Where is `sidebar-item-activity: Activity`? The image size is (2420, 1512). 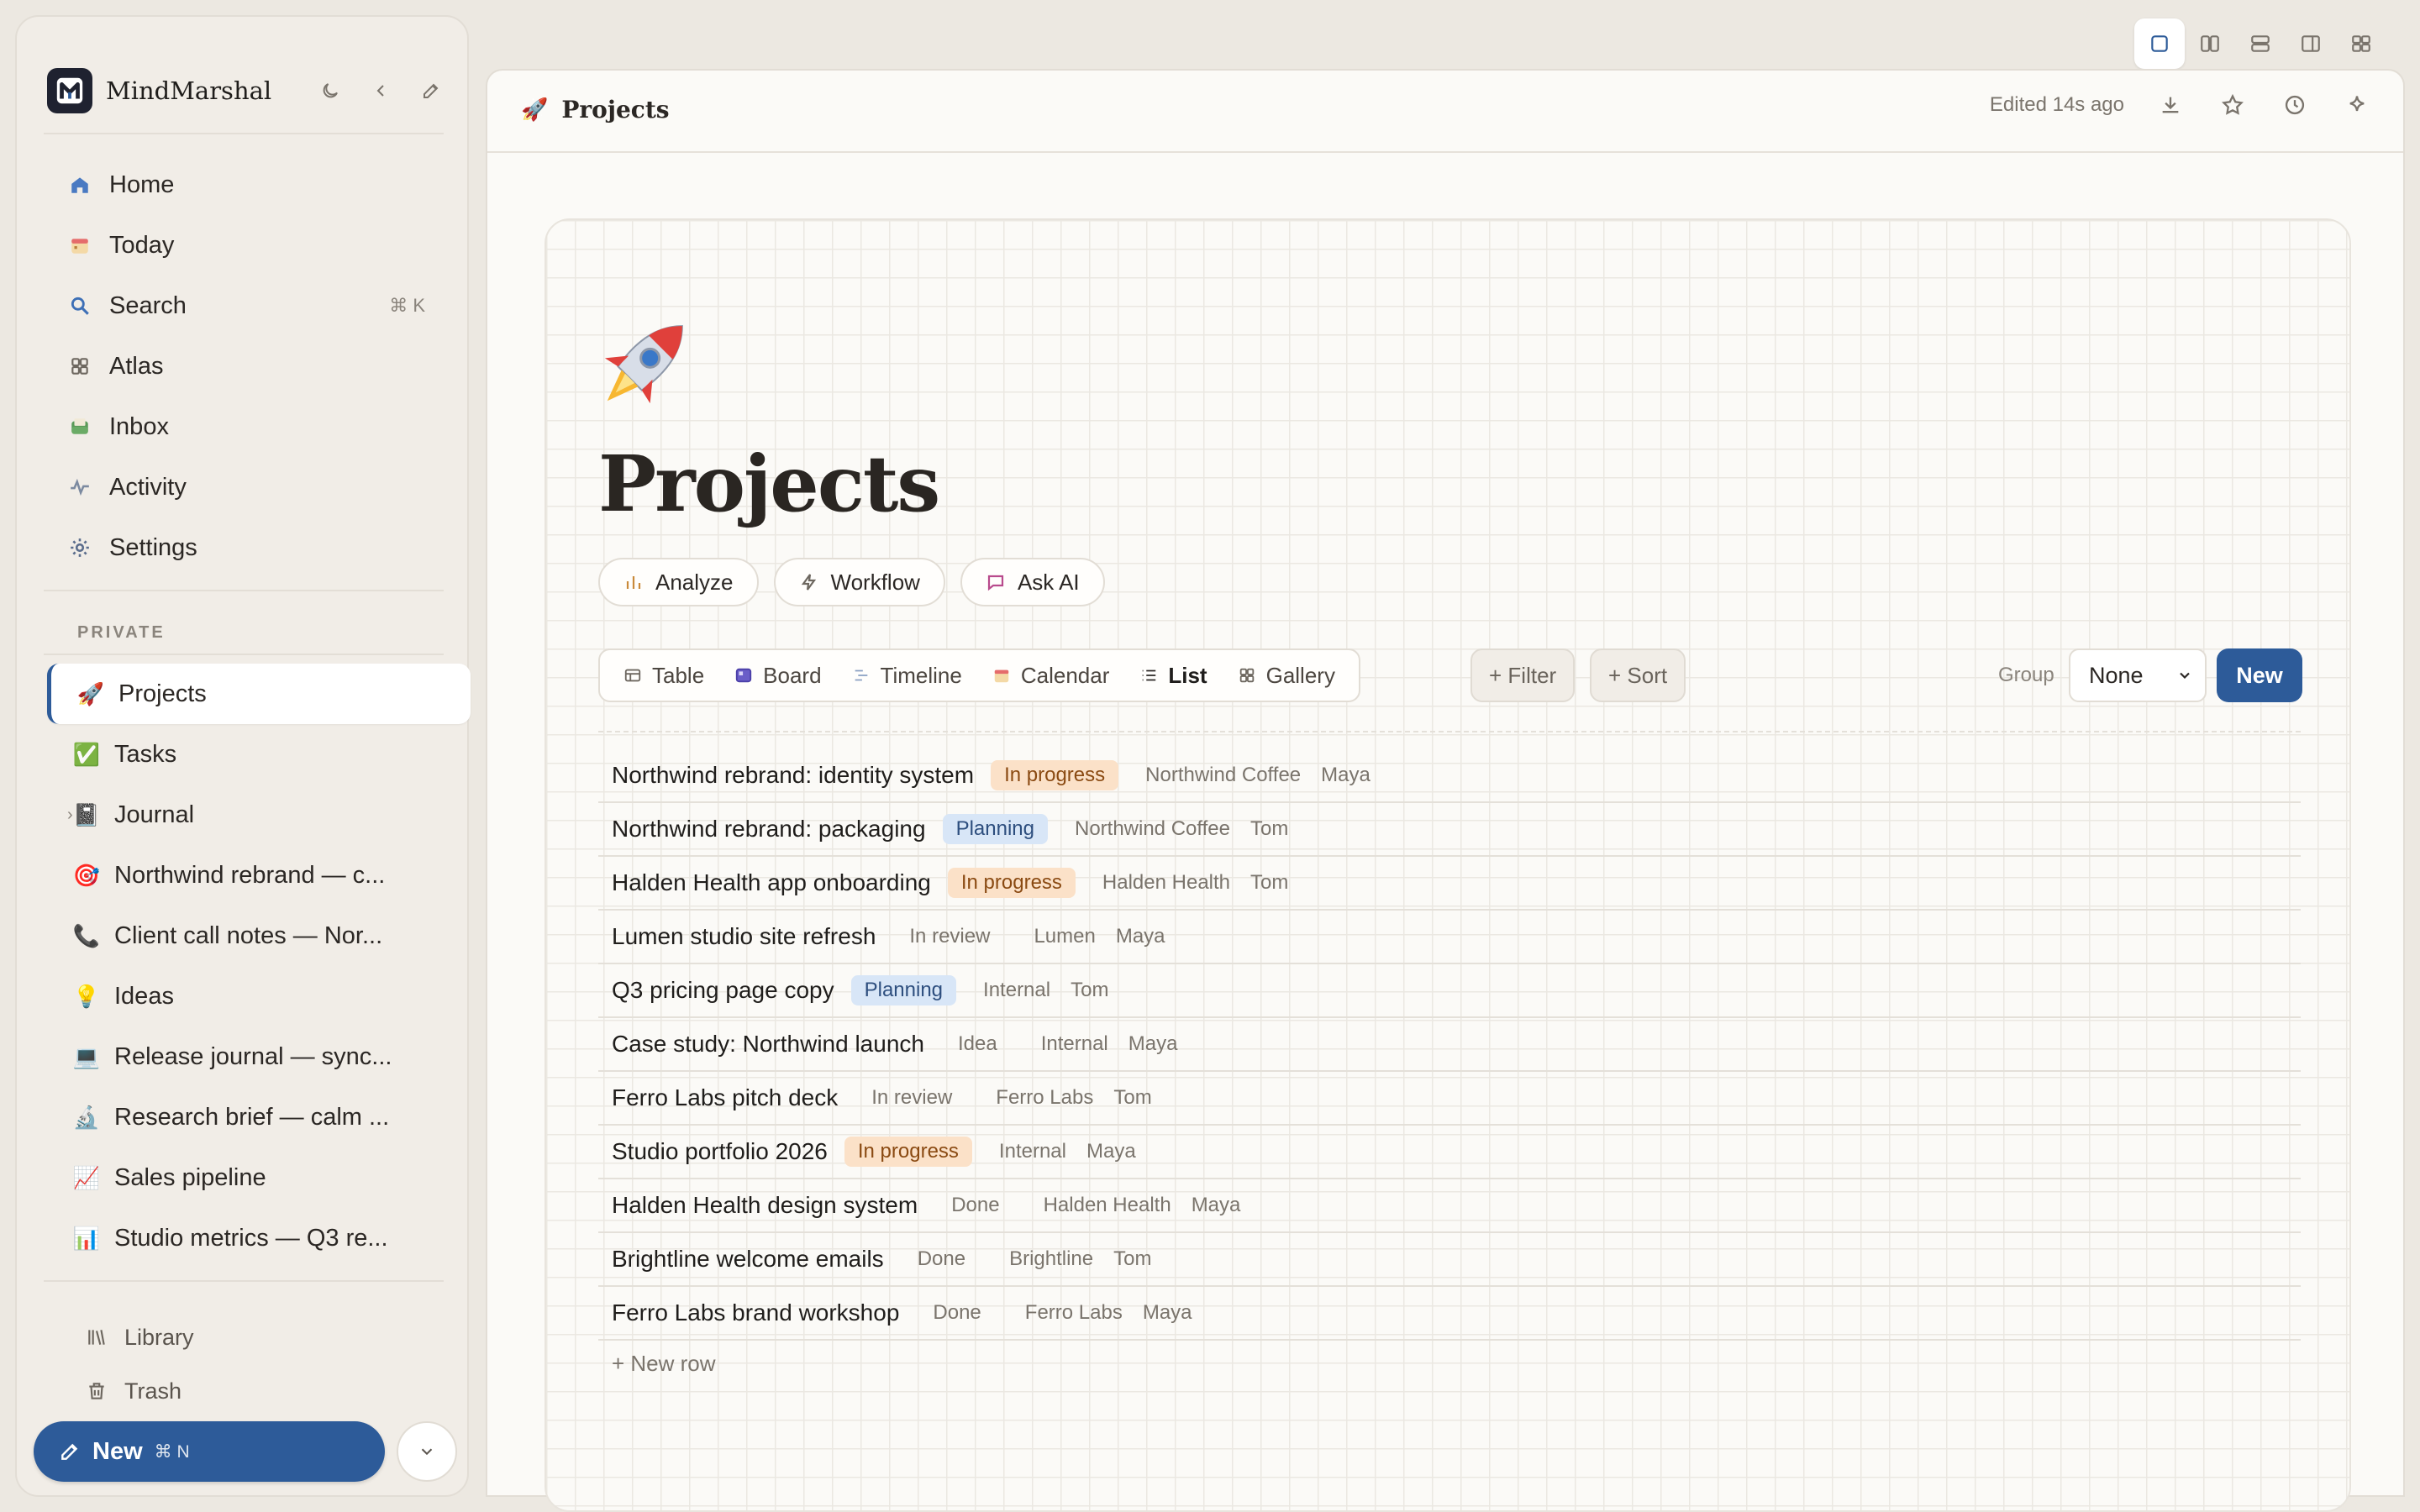
sidebar-item-activity: Activity is located at coordinates (248, 487).